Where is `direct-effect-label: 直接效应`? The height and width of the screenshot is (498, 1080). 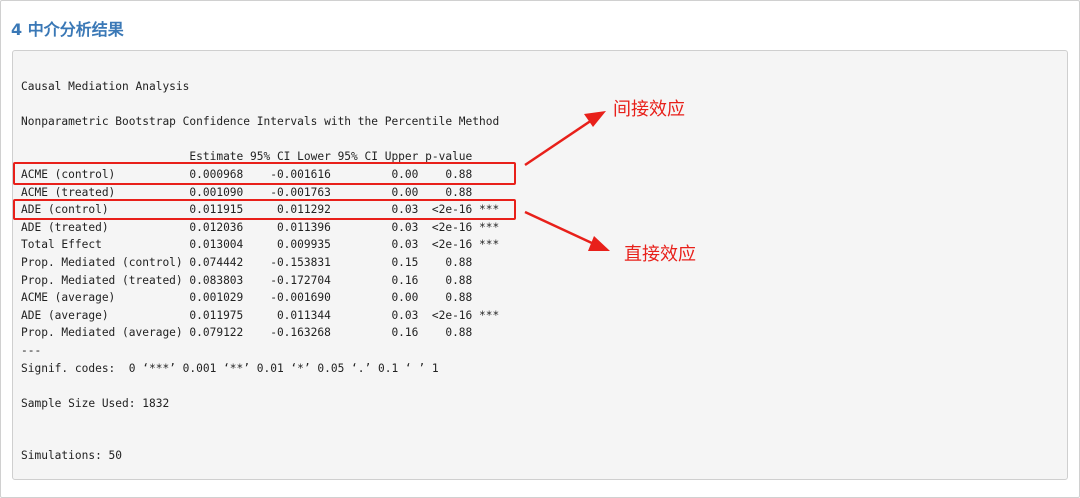
direct-effect-label: 直接效应 is located at coordinates (660, 254).